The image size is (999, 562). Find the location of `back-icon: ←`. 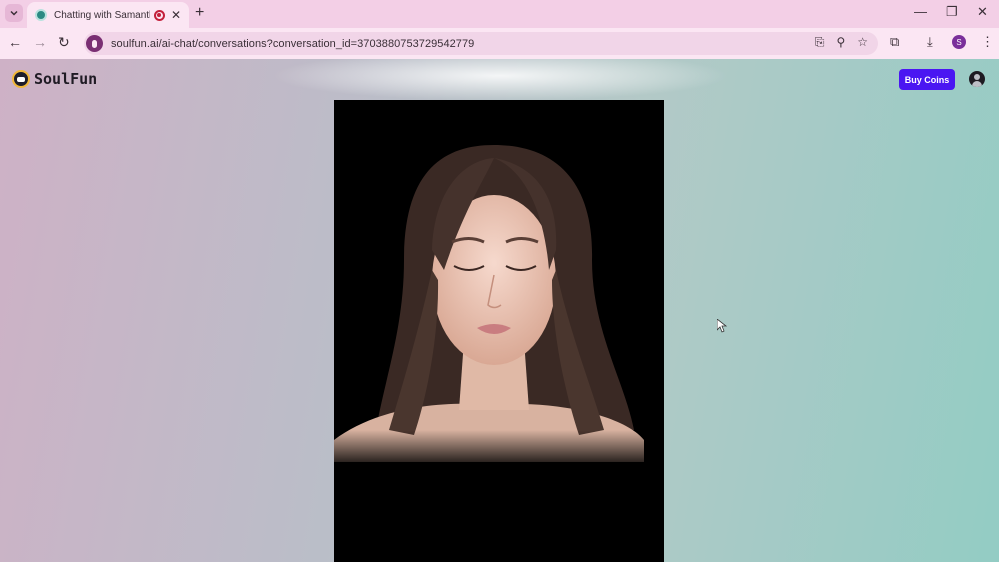

back-icon: ← is located at coordinates (15, 42).